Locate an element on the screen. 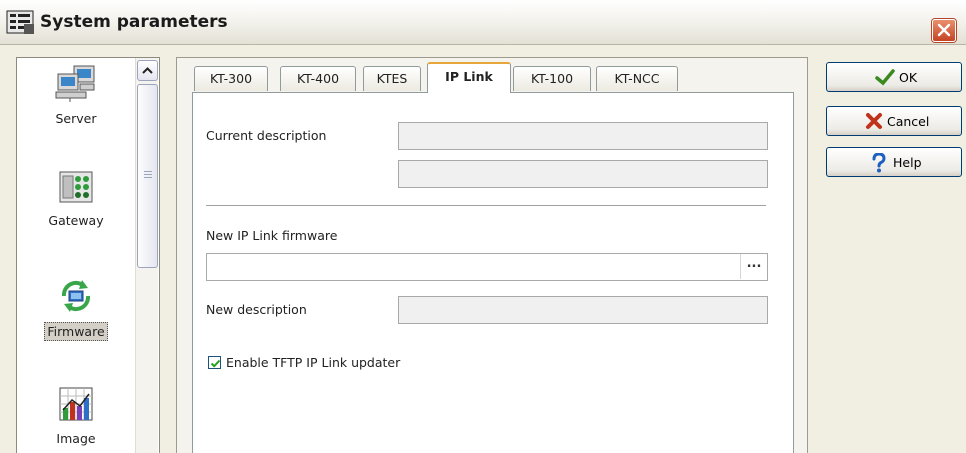 This screenshot has width=966, height=453. cancel-label: Cancel is located at coordinates (908, 121).